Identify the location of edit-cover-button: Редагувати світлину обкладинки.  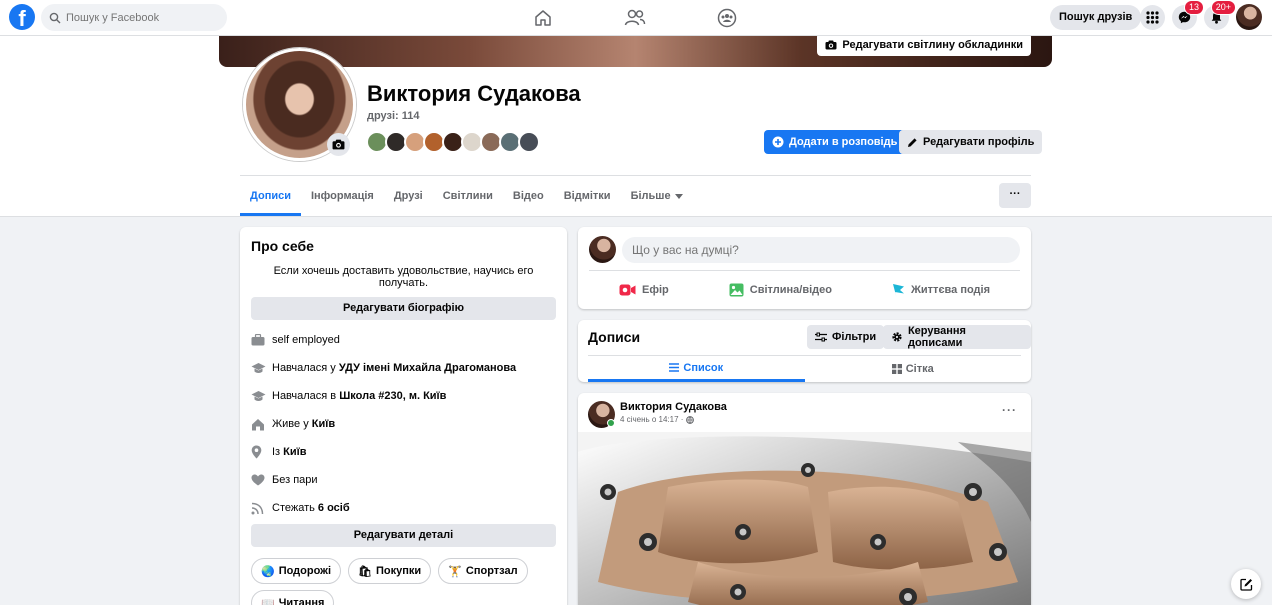
(924, 46).